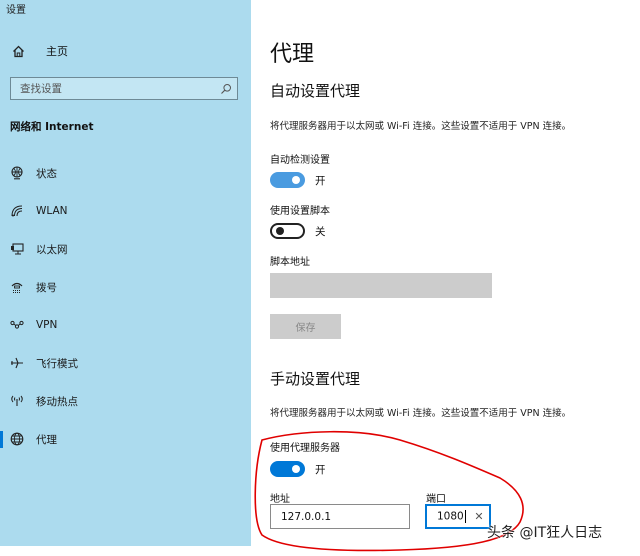 Image resolution: width=640 pixels, height=556 pixels. I want to click on use-script-toggle: 关, so click(298, 231).